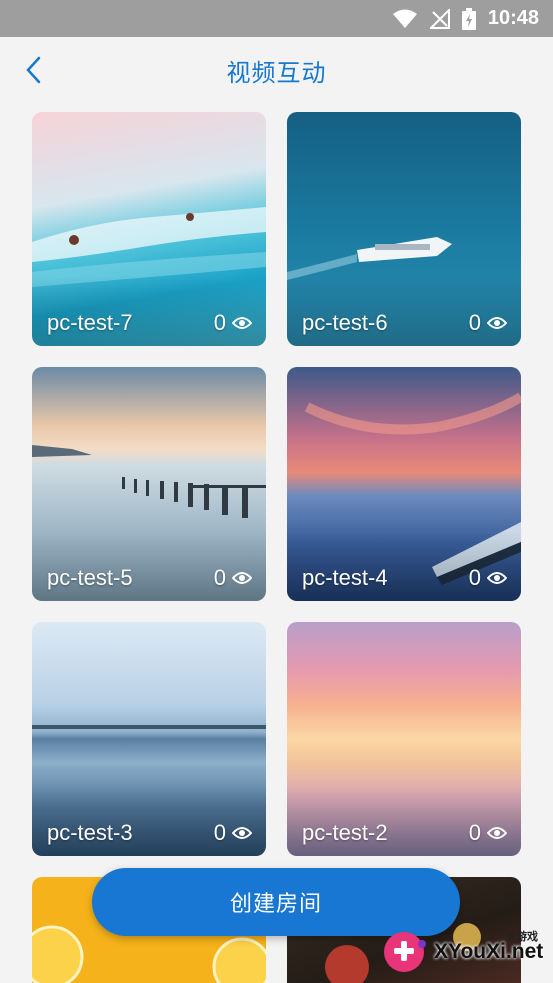 Image resolution: width=553 pixels, height=983 pixels. What do you see at coordinates (90, 832) in the screenshot?
I see `room-name: pc-test-3` at bounding box center [90, 832].